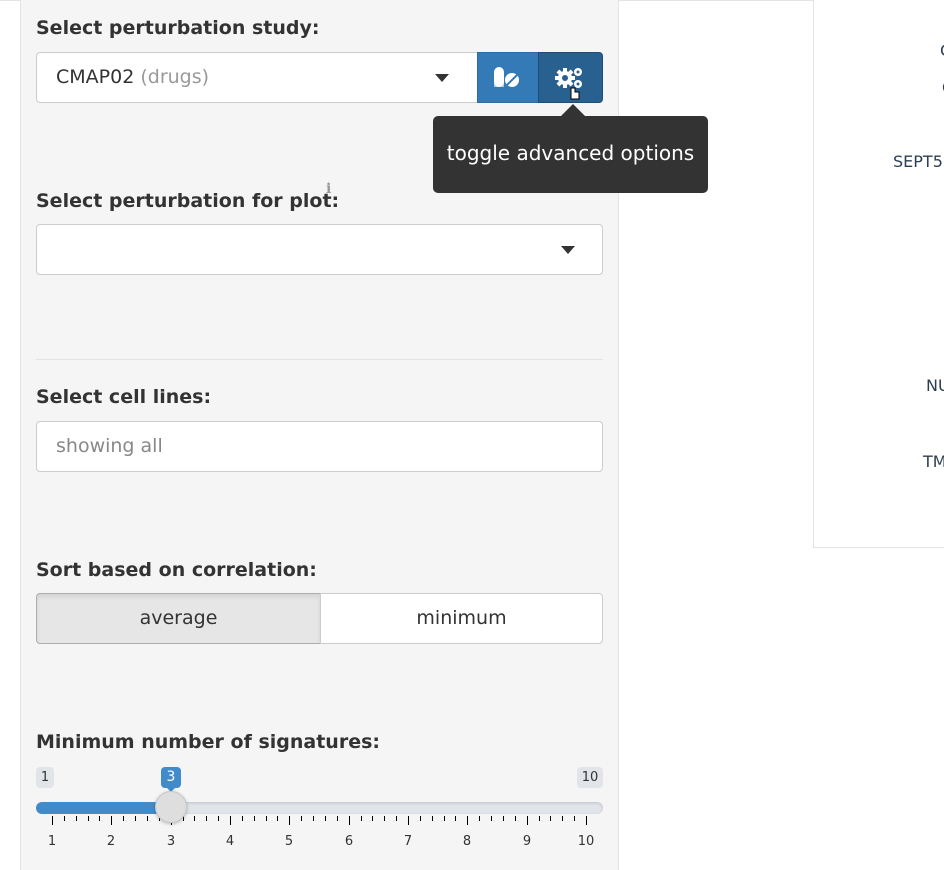  I want to click on drugs-button, so click(508, 77).